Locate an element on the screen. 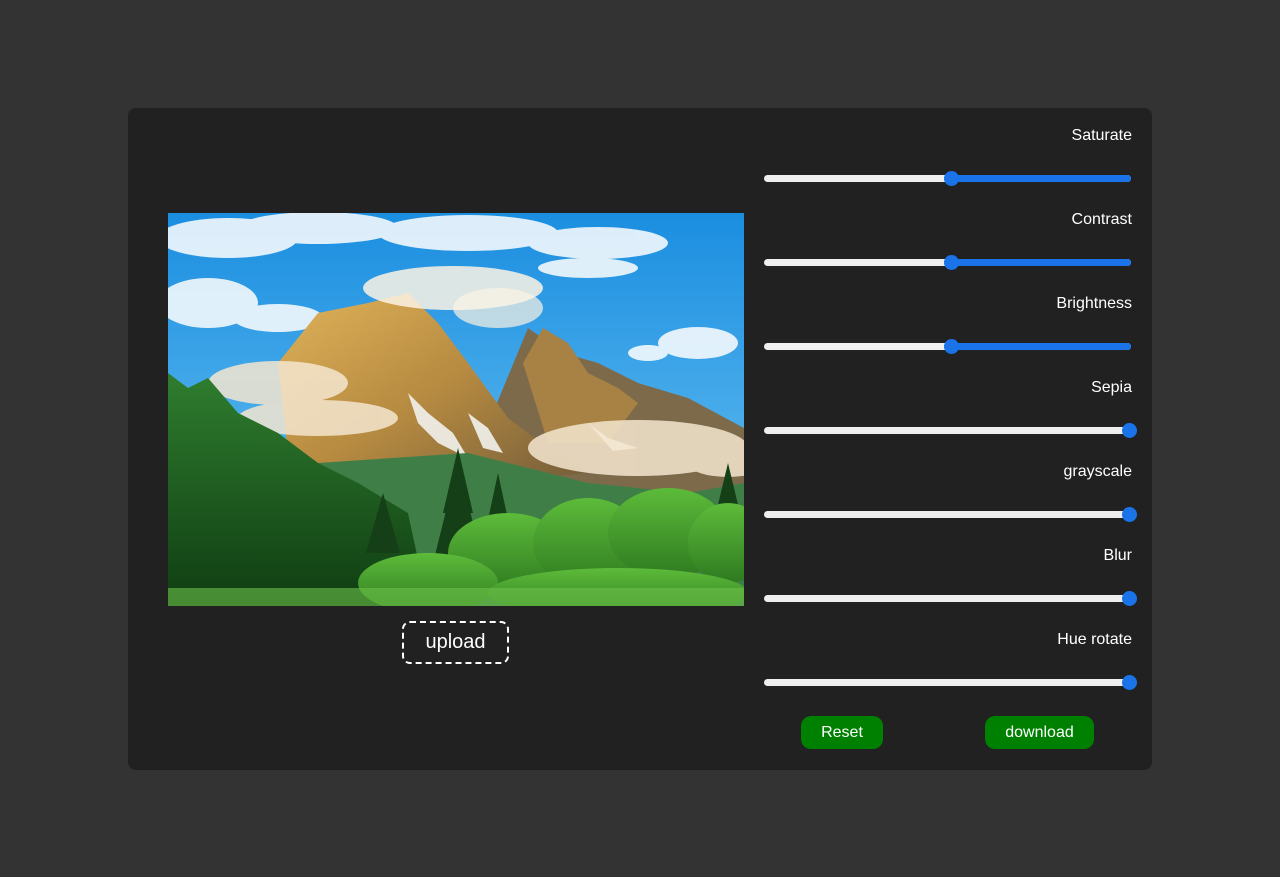  saturate-label: Saturate is located at coordinates (1101, 135).